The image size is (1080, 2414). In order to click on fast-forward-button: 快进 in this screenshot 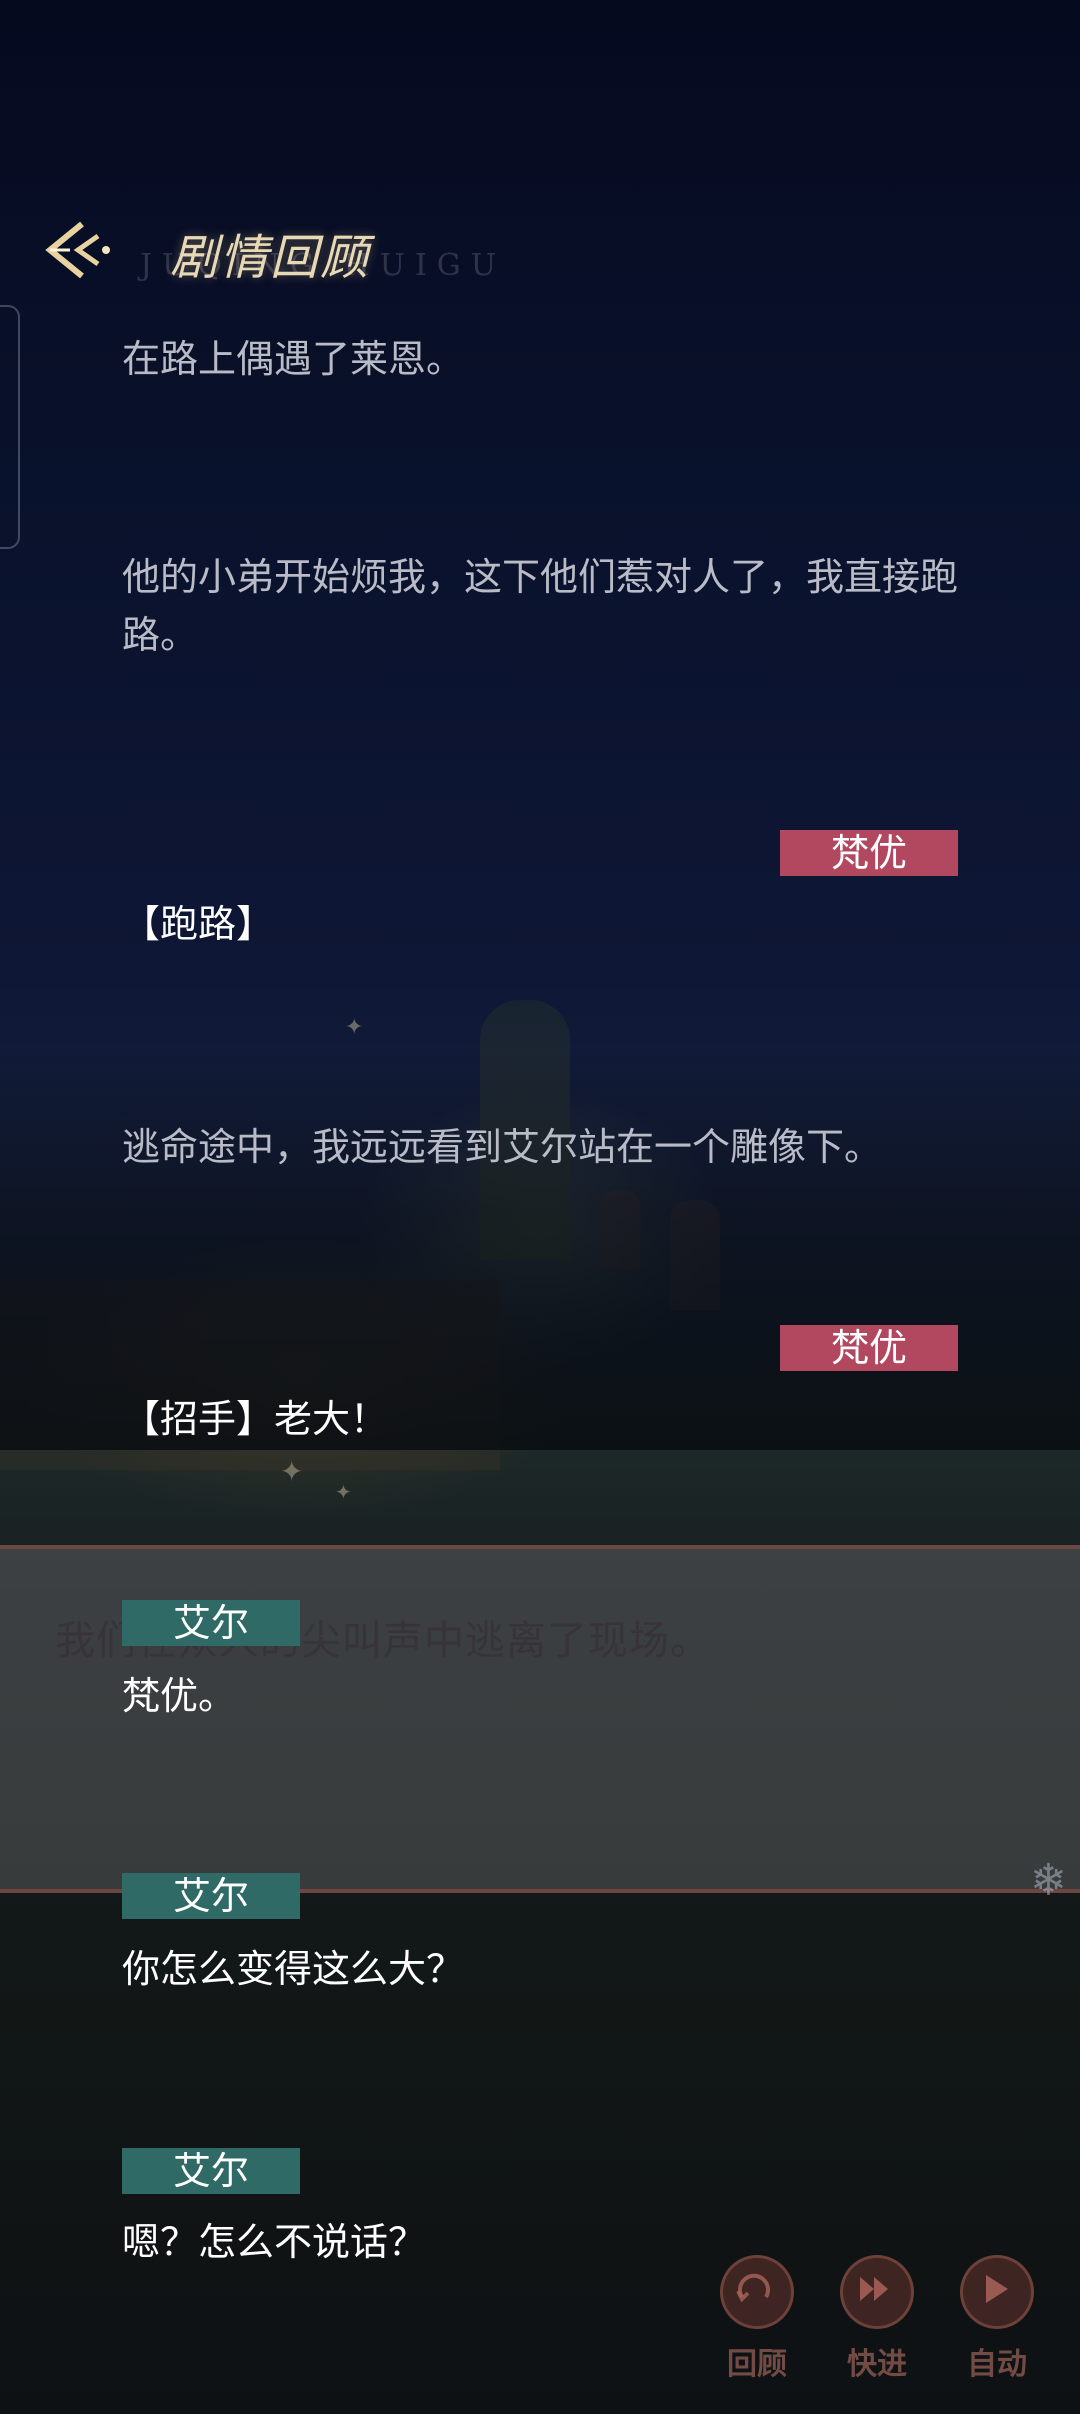, I will do `click(877, 2319)`.